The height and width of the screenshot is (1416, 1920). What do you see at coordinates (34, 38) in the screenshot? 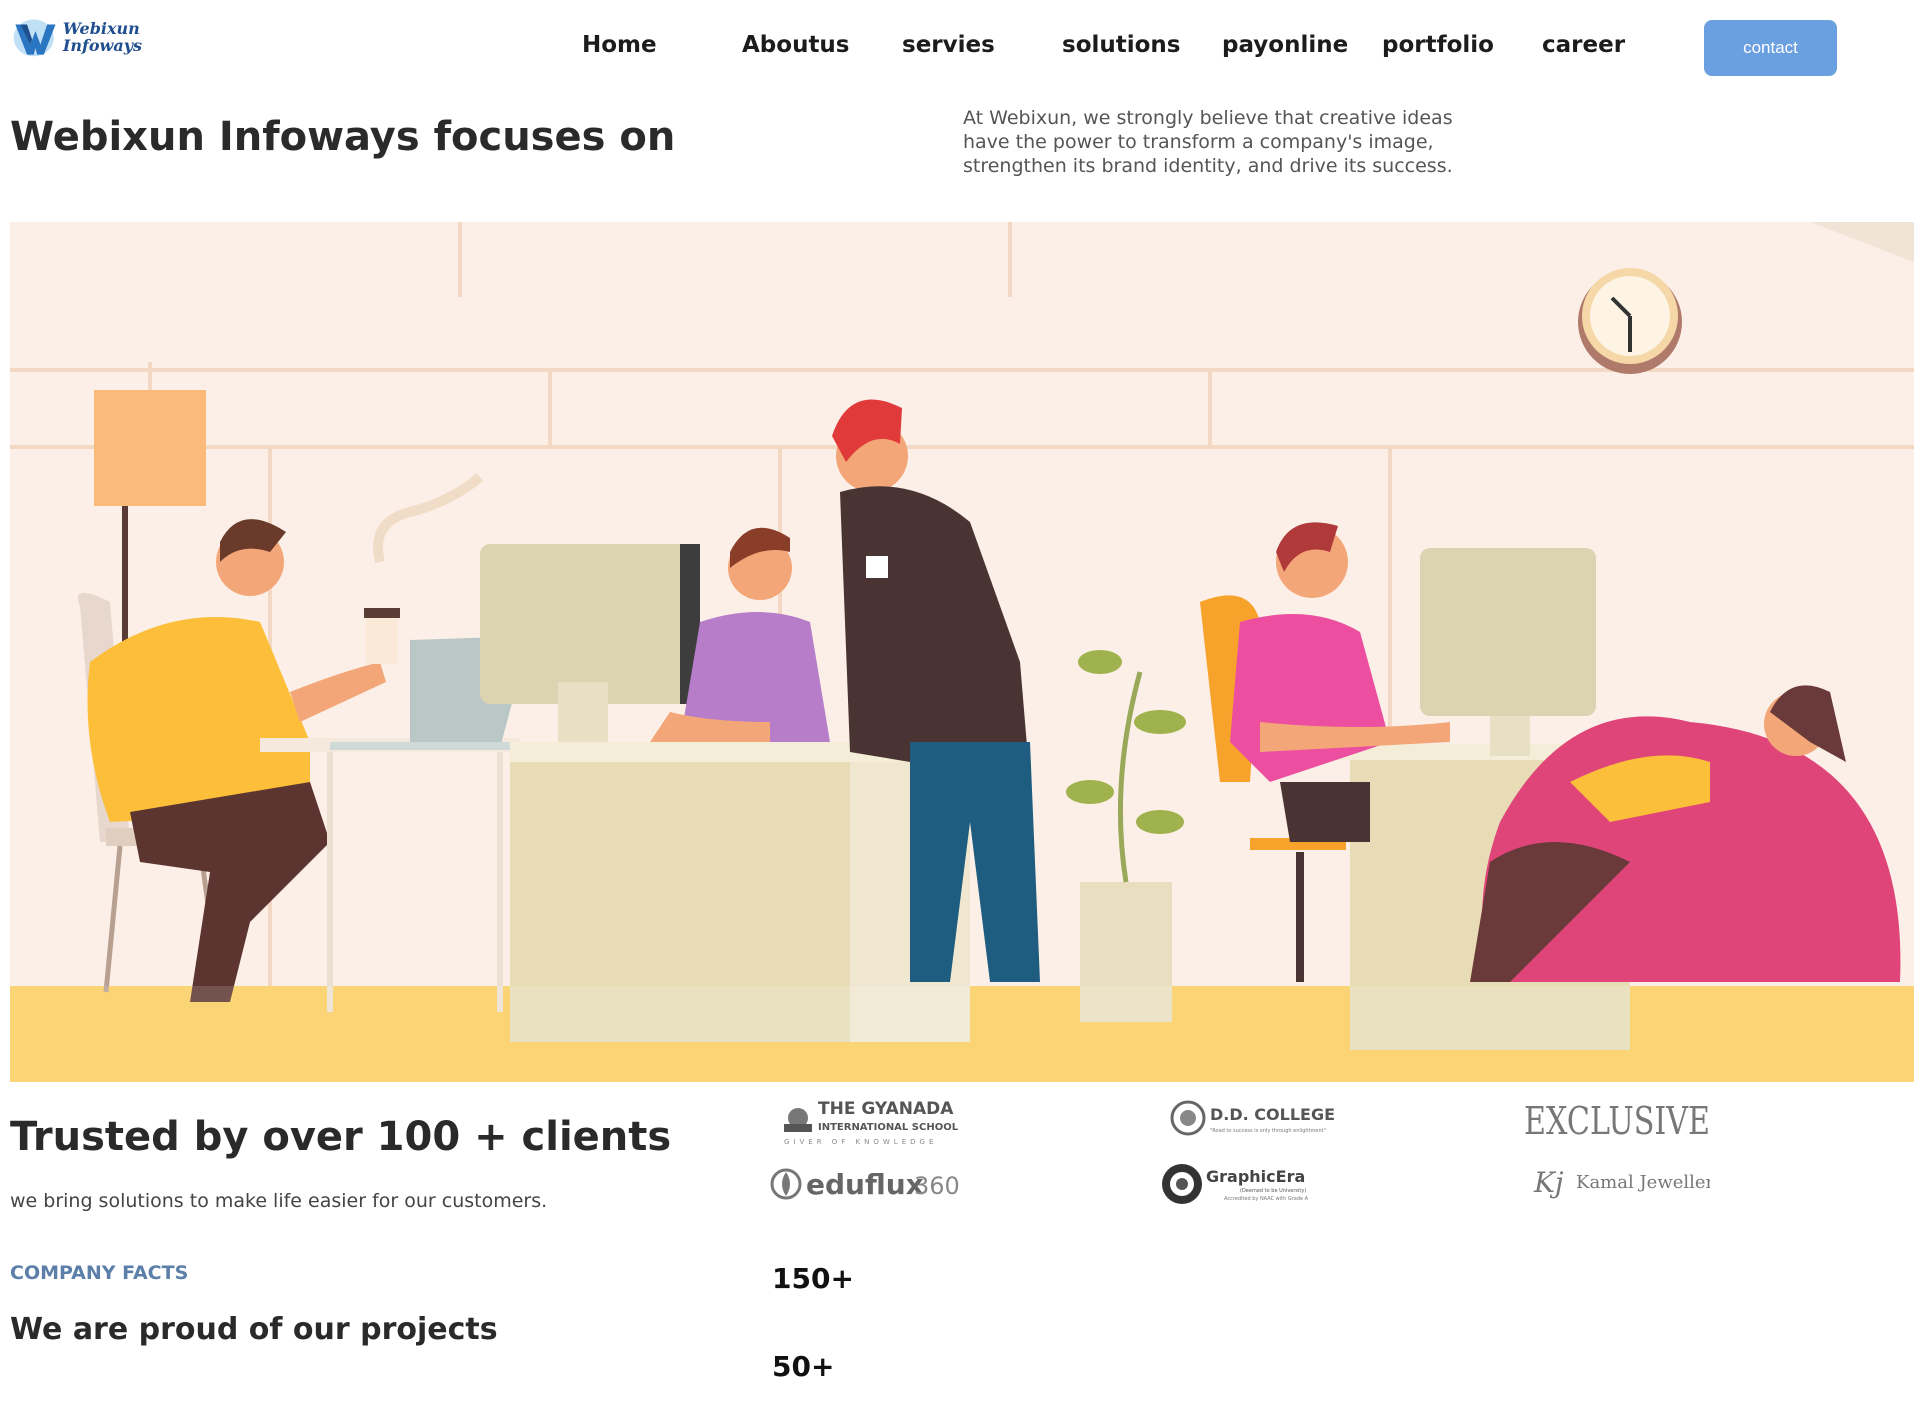
I see `logo-w-icon` at bounding box center [34, 38].